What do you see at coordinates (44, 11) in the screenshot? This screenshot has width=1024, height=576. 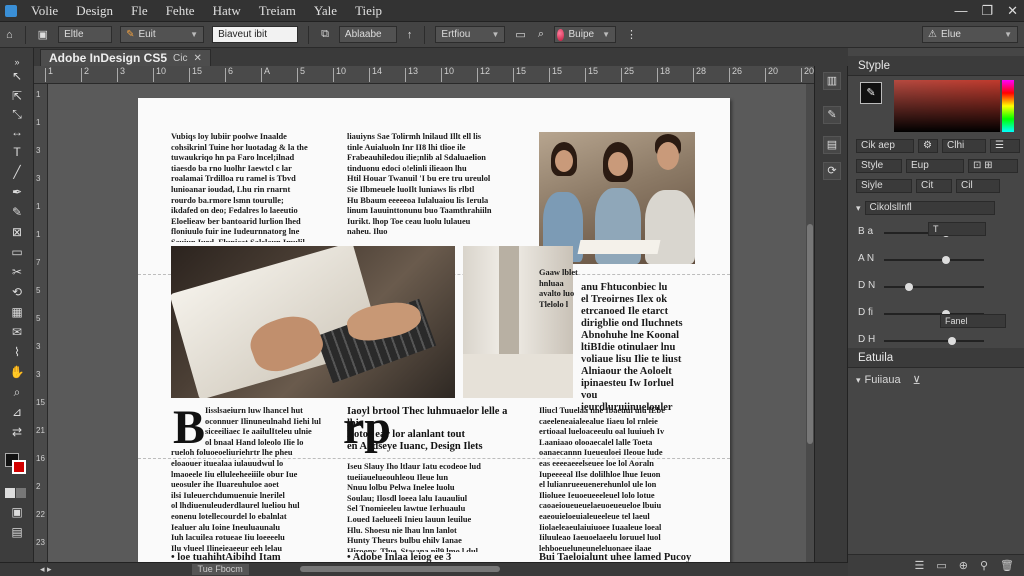 I see `menu-item-volie: Volie` at bounding box center [44, 11].